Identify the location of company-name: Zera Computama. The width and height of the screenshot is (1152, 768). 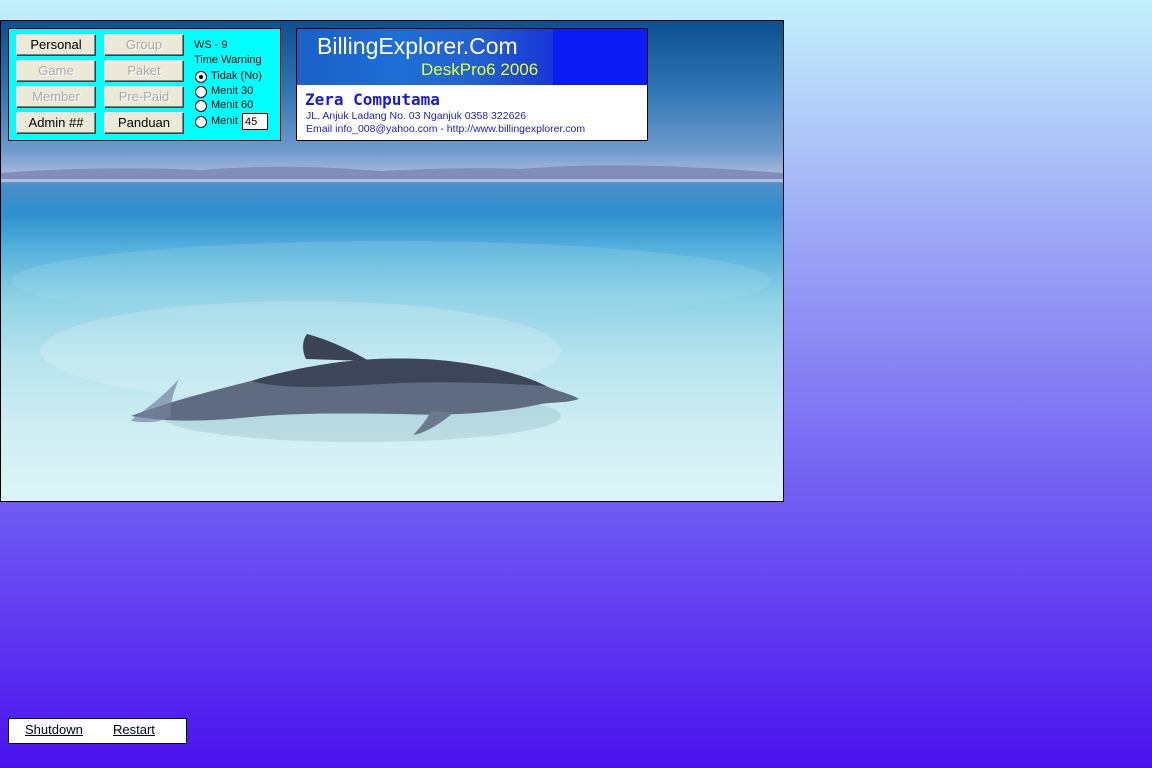
(372, 99).